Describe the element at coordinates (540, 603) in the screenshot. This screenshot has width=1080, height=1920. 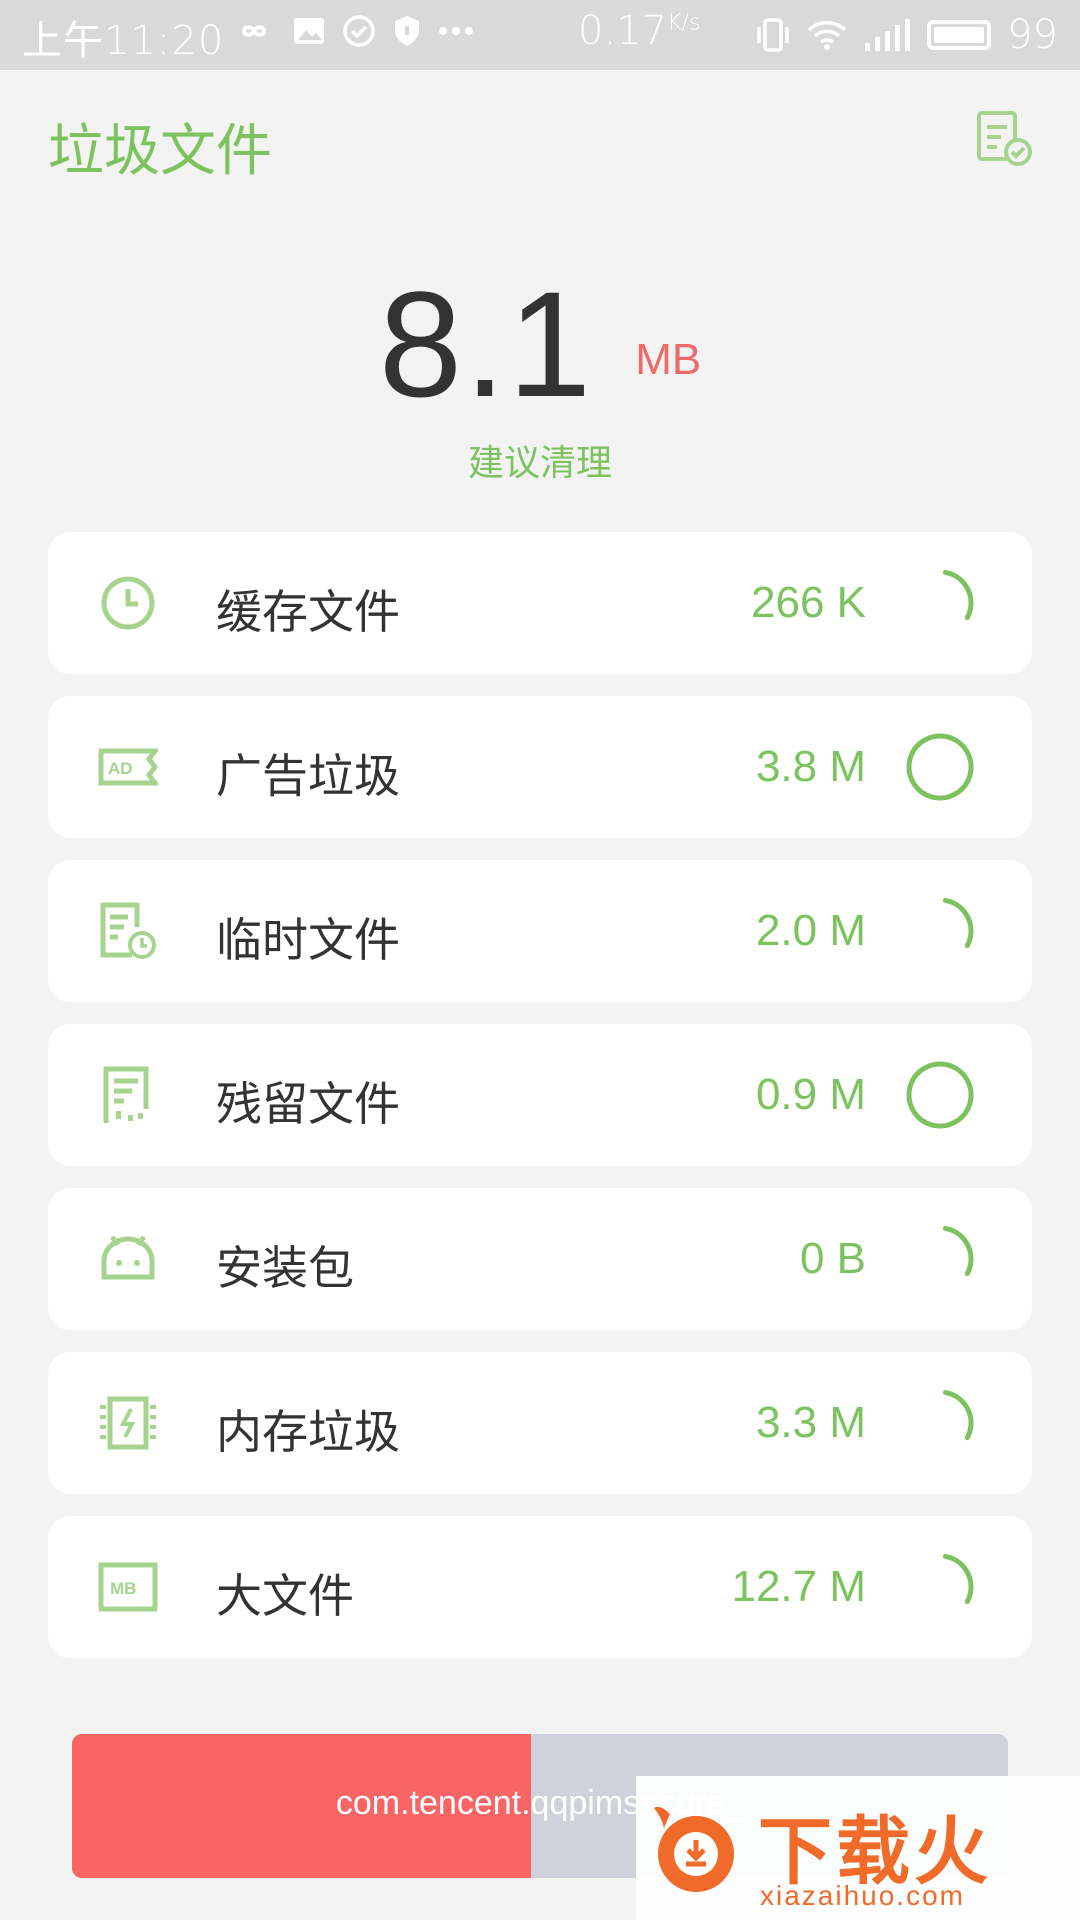
I see `list-item-cache-files: 缓存文件 266 K` at that location.